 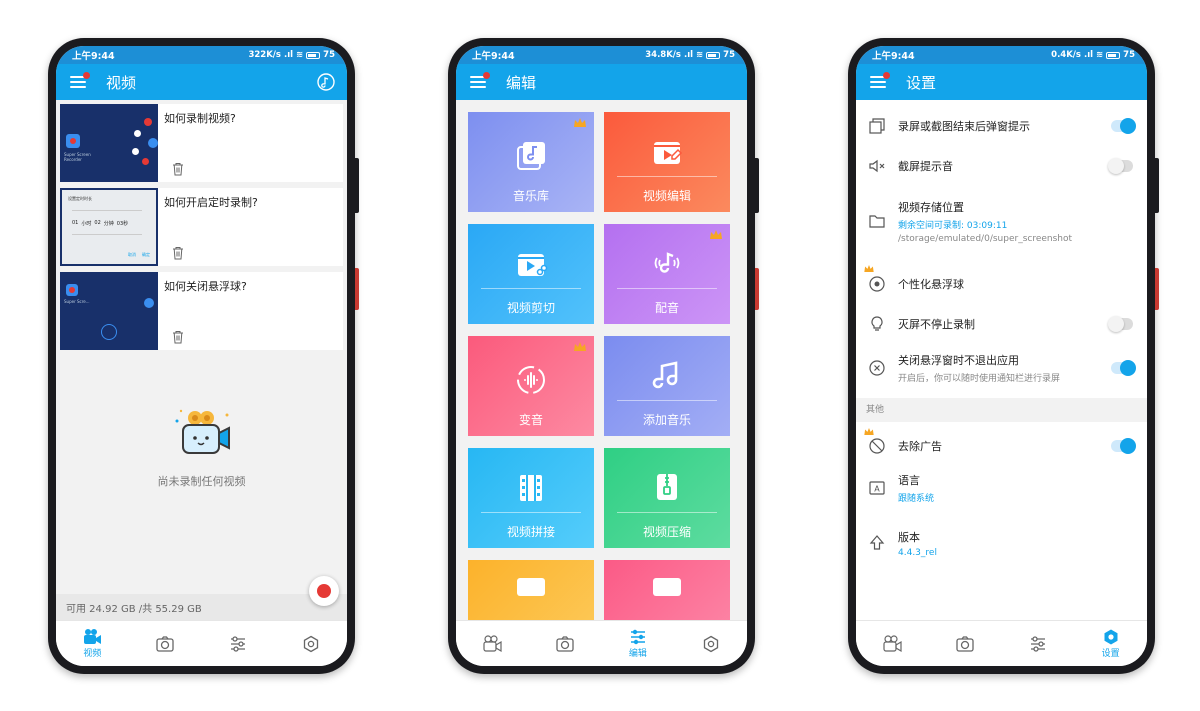 What do you see at coordinates (665, 375) in the screenshot?
I see `add-music-icon` at bounding box center [665, 375].